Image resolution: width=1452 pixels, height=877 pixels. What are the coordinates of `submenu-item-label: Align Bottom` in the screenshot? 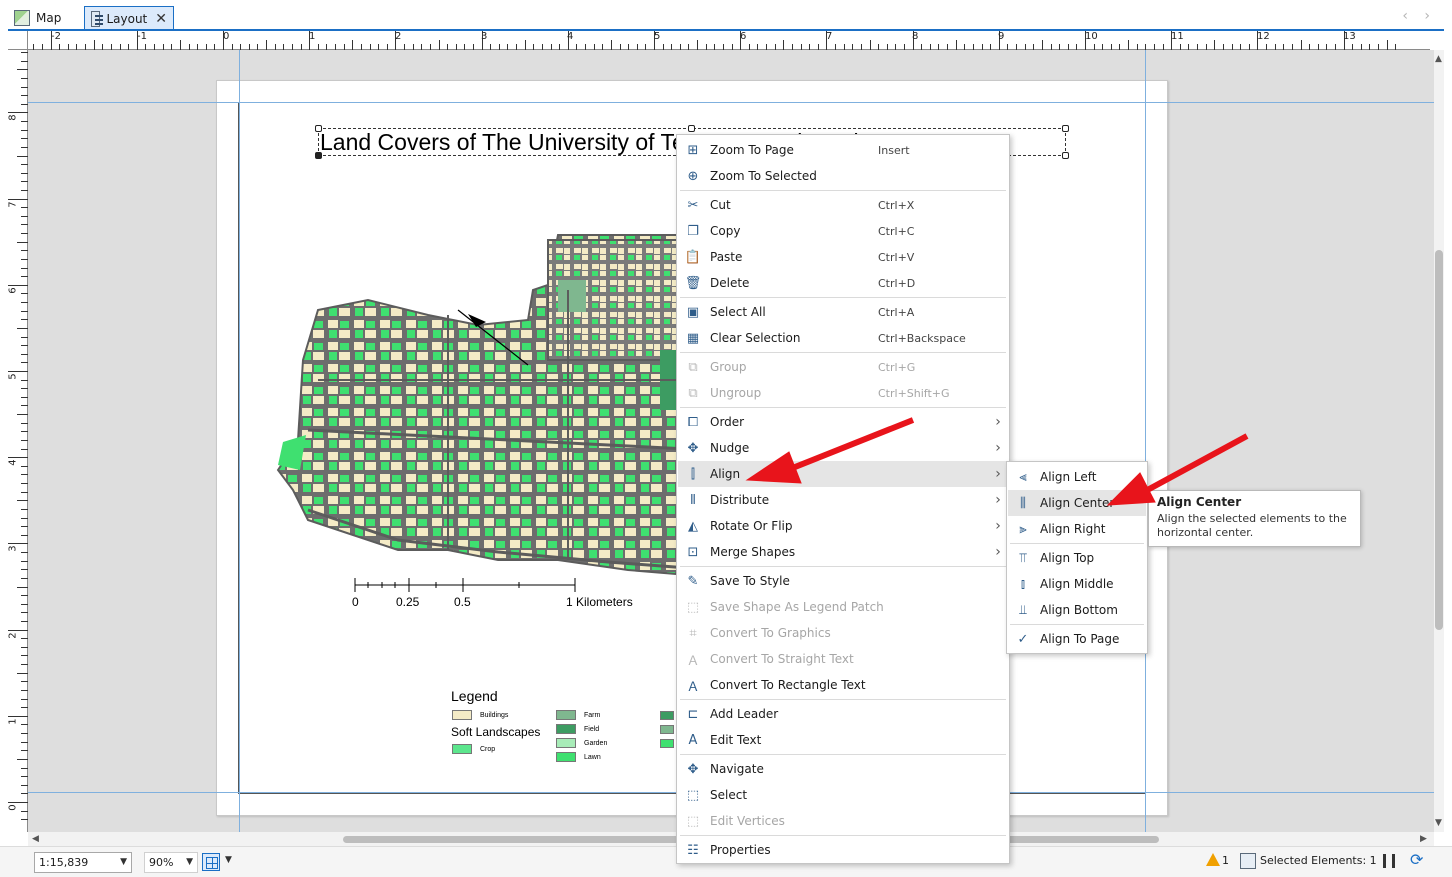 It's located at (1079, 610).